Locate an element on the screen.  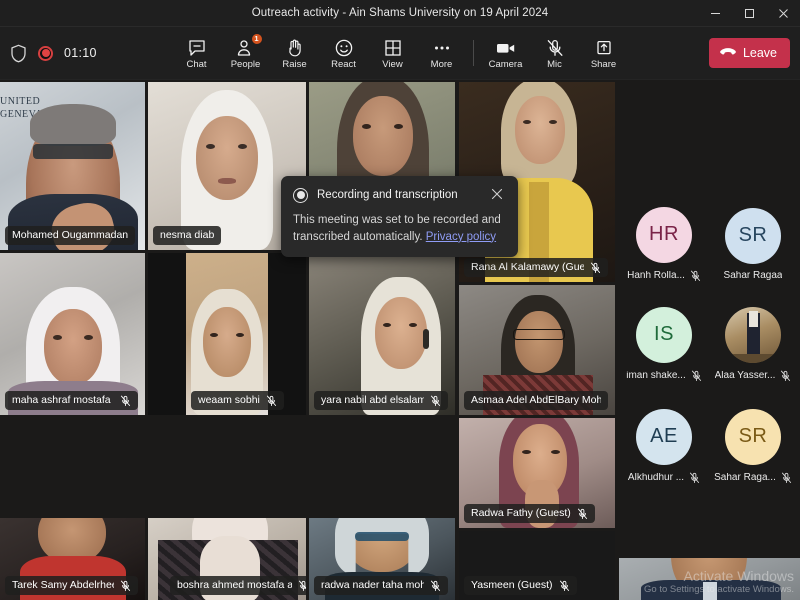
recording-indicator-icon is located at coordinates (45, 53).